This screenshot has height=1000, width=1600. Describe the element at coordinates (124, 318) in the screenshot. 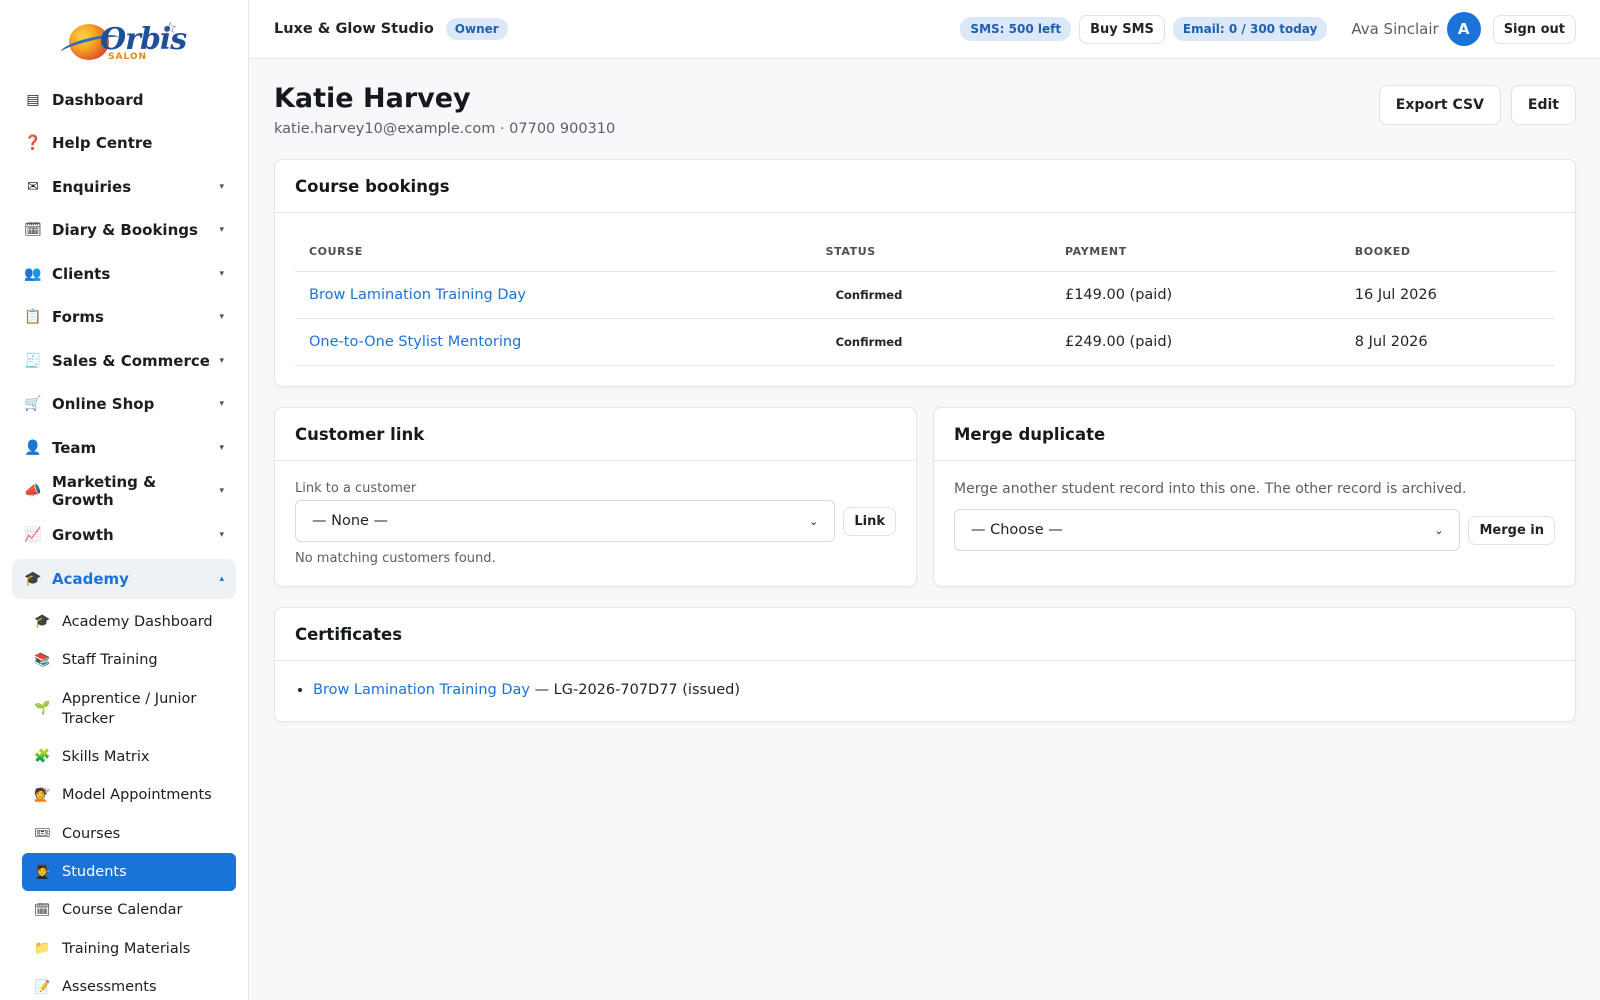

I see `sidebar-item-forms: 📋 Forms ▾` at that location.